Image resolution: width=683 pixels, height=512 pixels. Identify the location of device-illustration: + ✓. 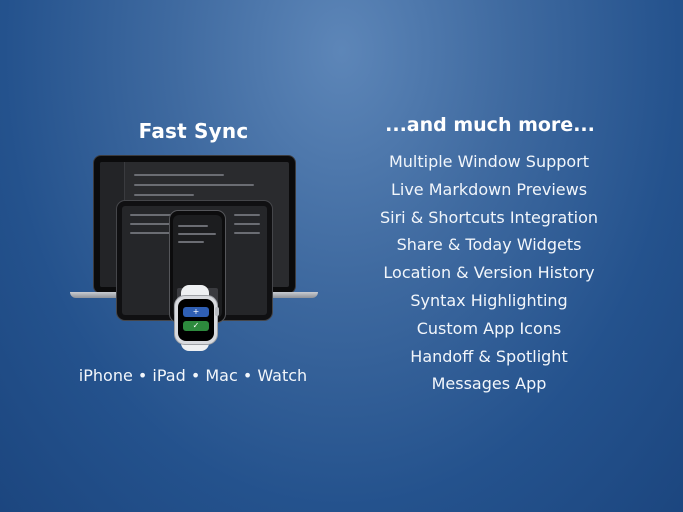
(194, 254).